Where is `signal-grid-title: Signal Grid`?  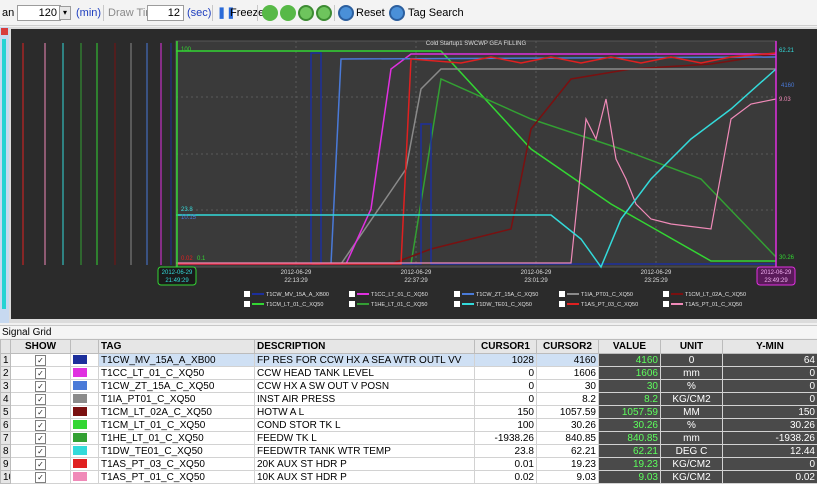 signal-grid-title: Signal Grid is located at coordinates (408, 331).